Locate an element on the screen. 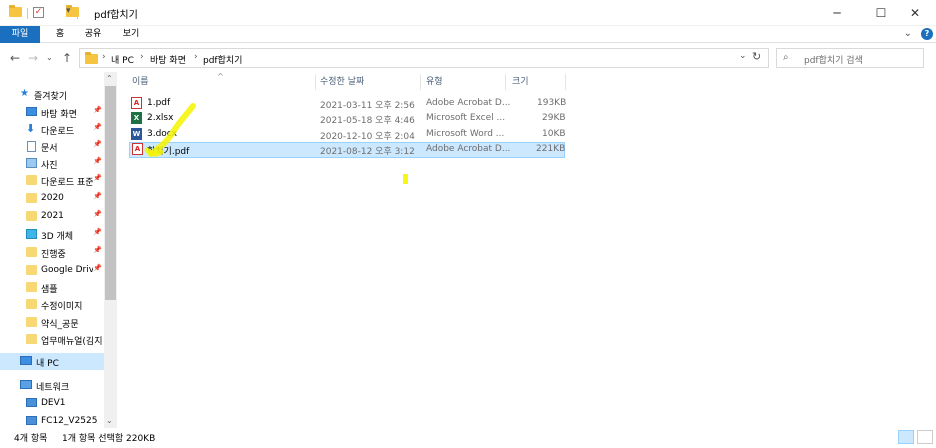 This screenshot has height=448, width=936. sort-ascending-icon: ^ is located at coordinates (220, 76).